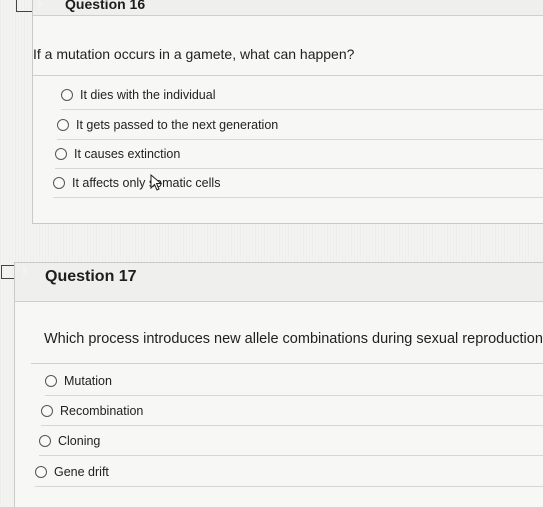  Describe the element at coordinates (299, 154) in the screenshot. I see `option-q16-3: It causes extinction` at that location.